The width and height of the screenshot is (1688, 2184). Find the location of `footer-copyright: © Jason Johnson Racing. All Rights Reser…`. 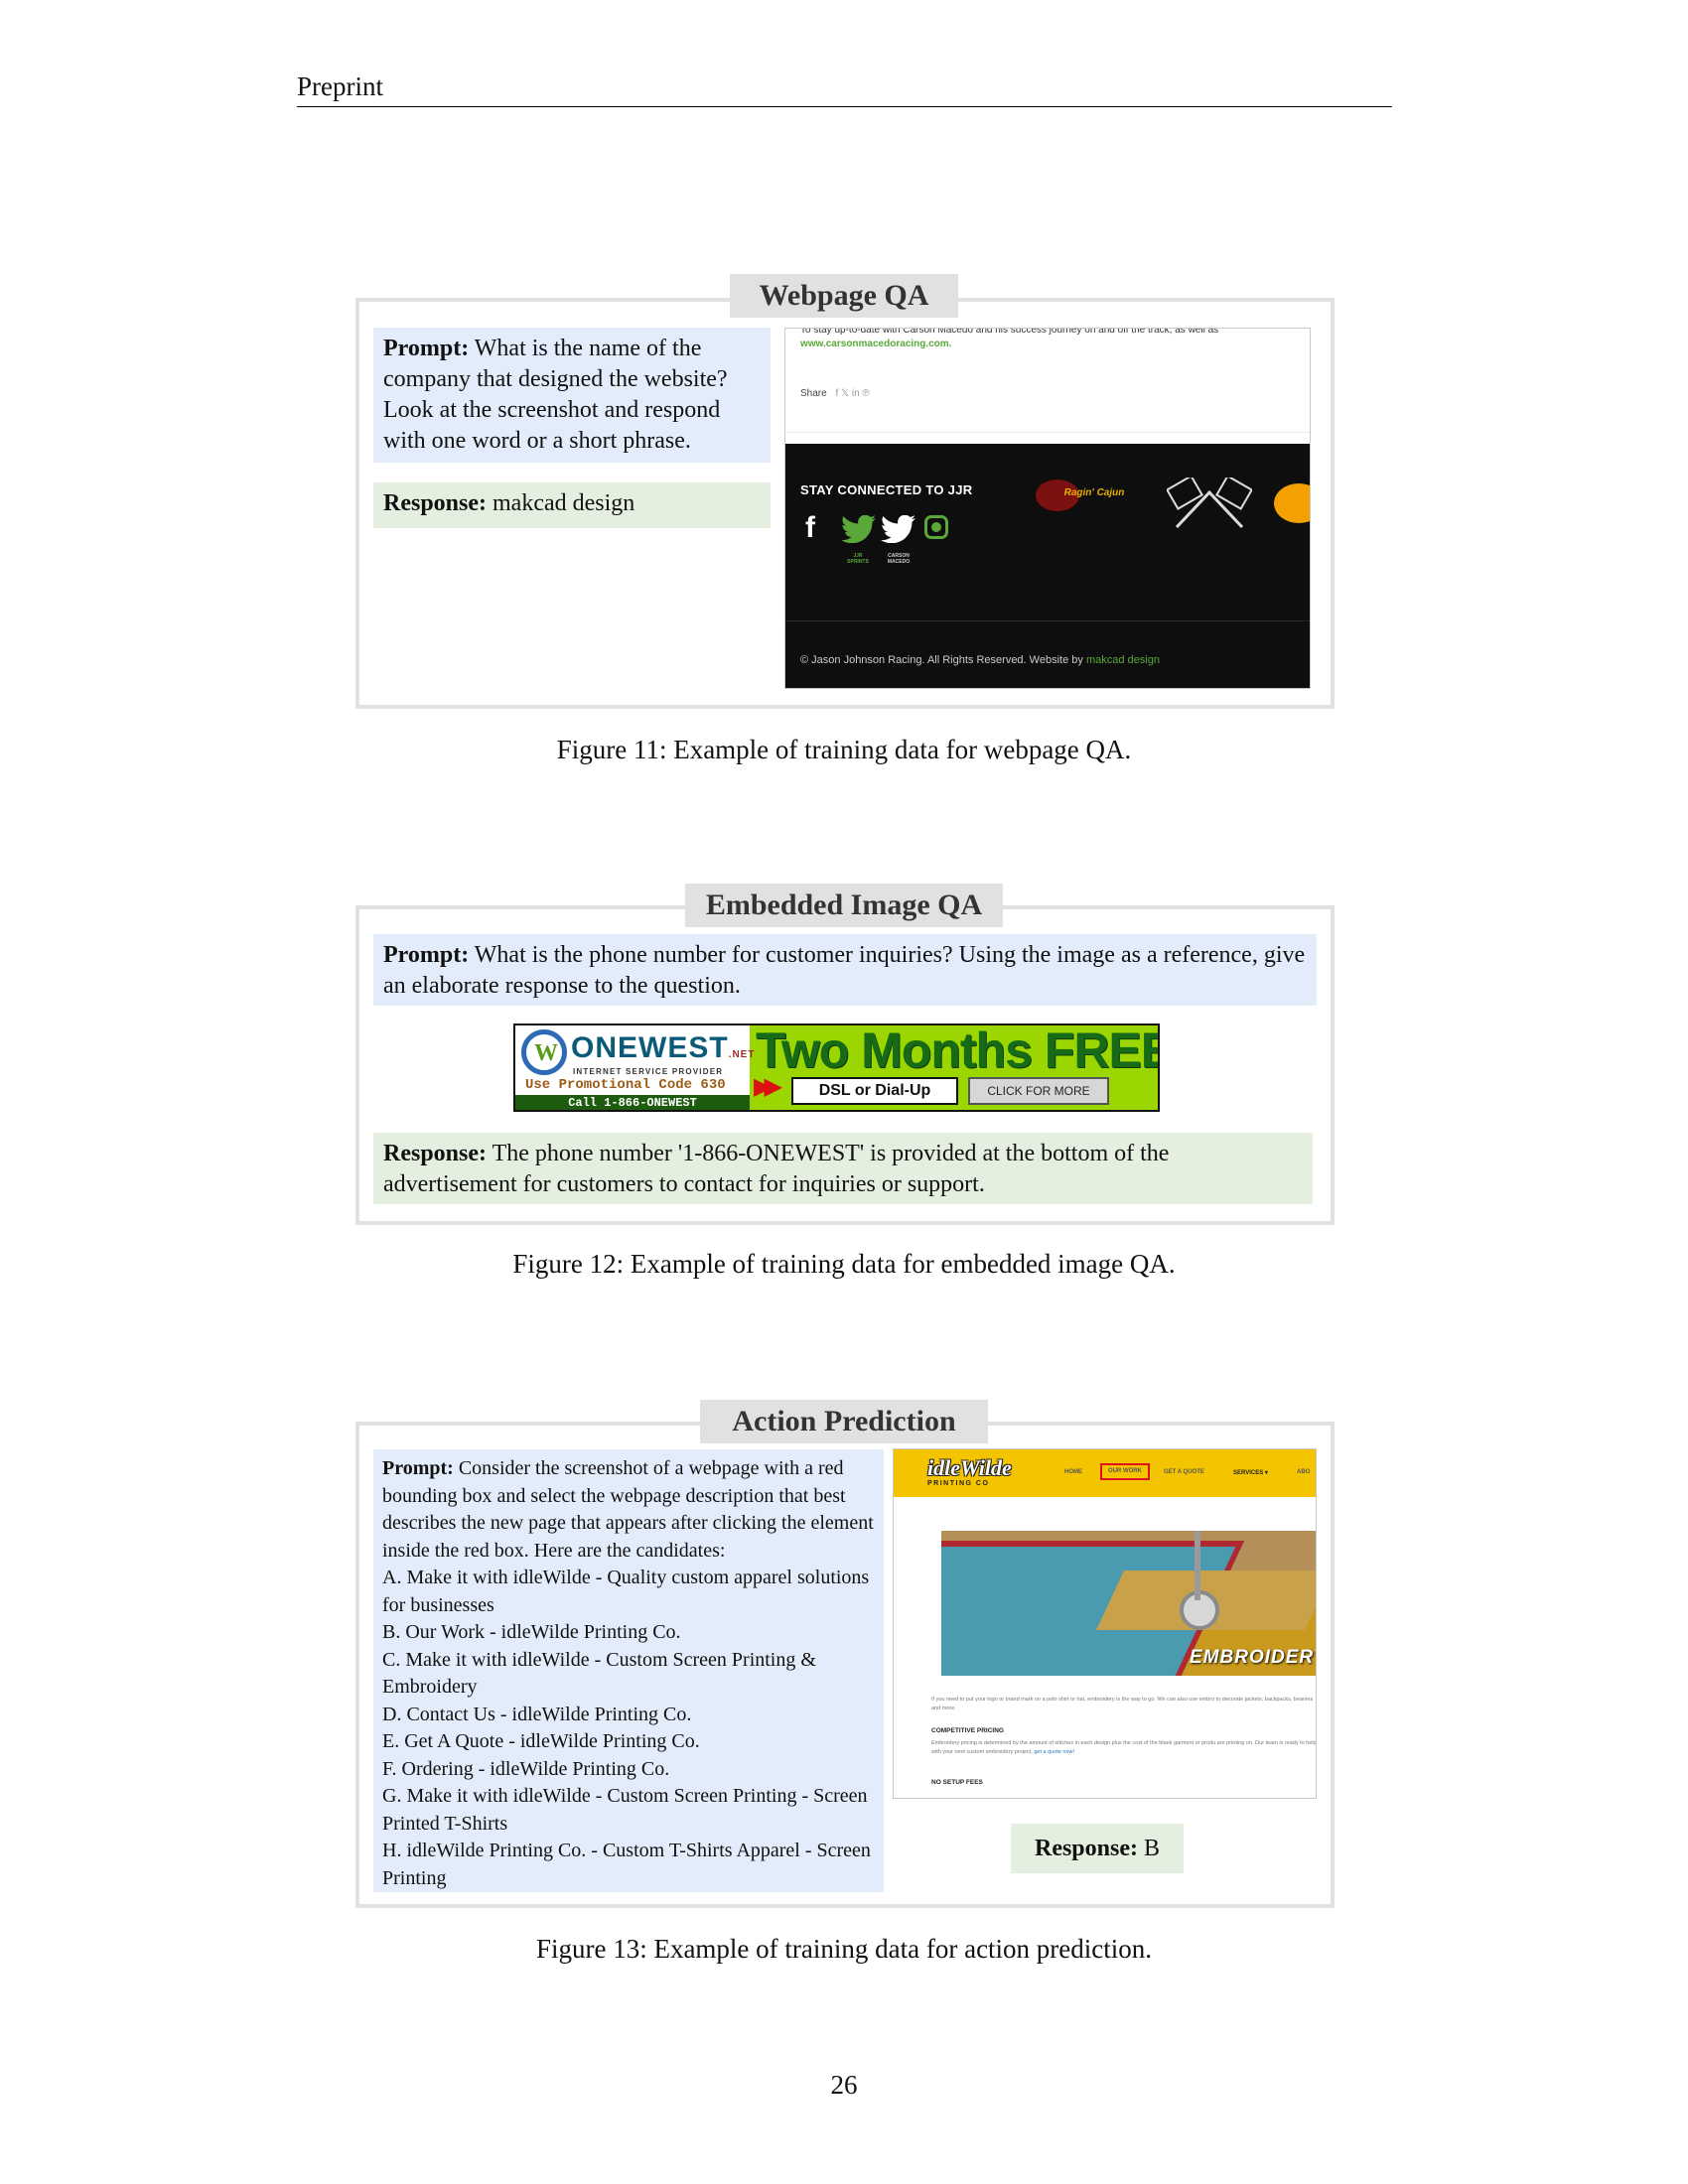

footer-copyright: © Jason Johnson Racing. All Rights Reser… is located at coordinates (980, 660).